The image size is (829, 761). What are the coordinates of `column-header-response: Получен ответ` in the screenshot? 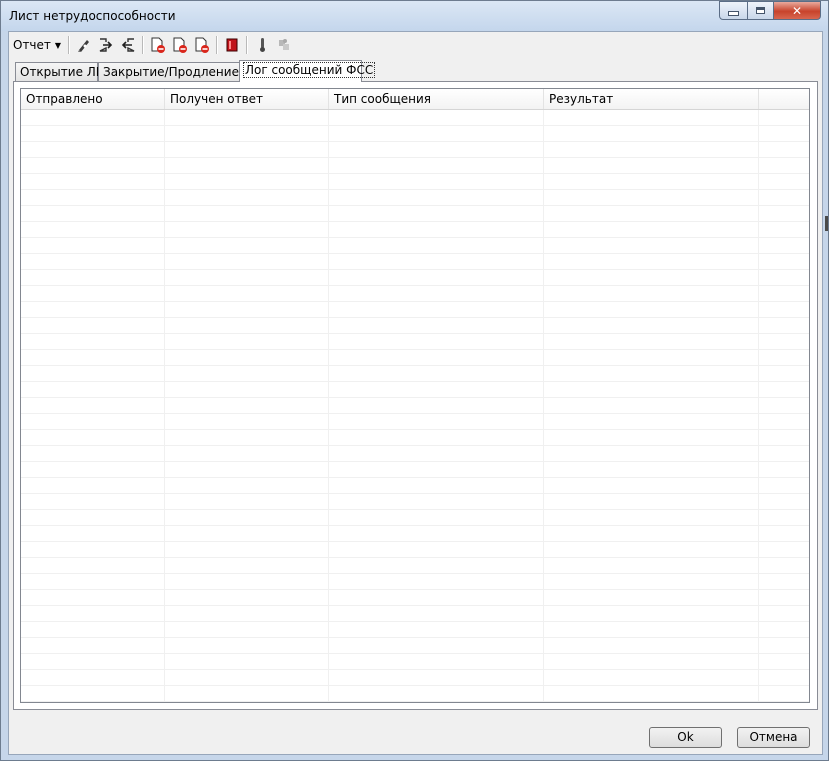 It's located at (247, 99).